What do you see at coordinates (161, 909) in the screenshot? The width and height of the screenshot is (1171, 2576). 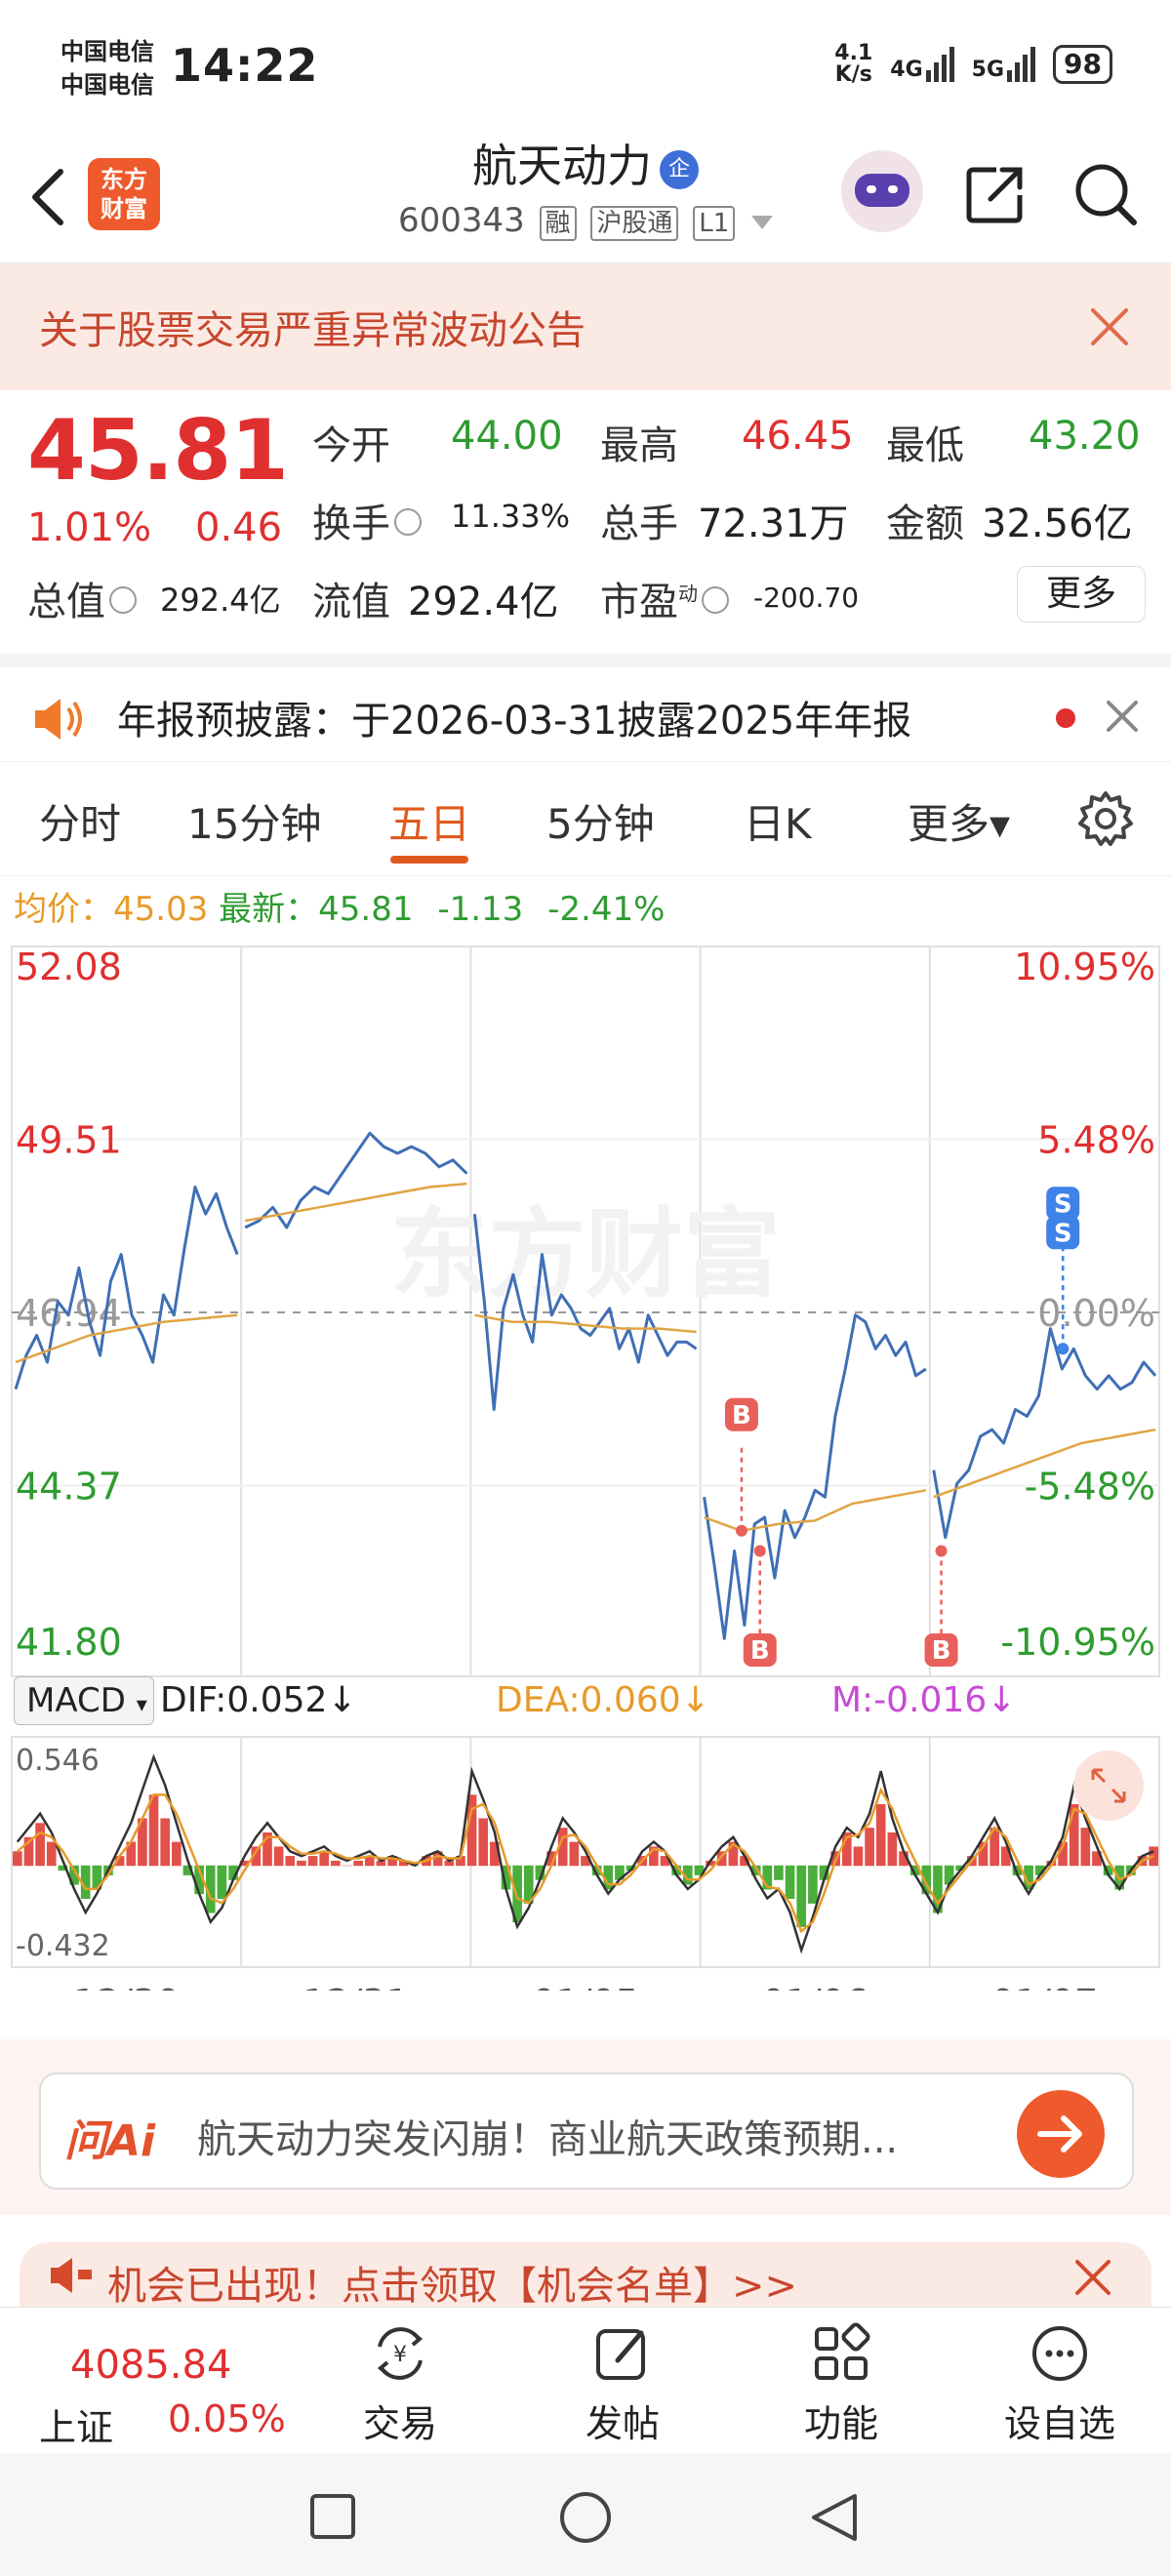 I see `avg-value: 45.03` at bounding box center [161, 909].